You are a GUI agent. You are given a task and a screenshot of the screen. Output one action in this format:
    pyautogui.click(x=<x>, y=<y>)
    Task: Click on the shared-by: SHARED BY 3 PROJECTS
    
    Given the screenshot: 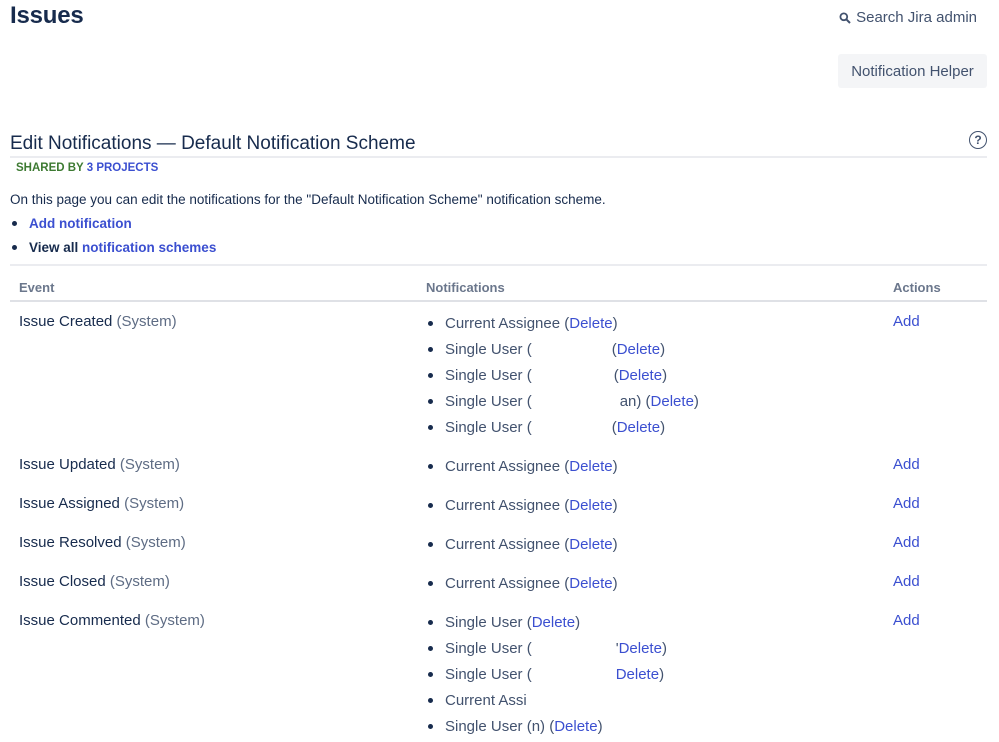 What is the action you would take?
    pyautogui.click(x=87, y=168)
    